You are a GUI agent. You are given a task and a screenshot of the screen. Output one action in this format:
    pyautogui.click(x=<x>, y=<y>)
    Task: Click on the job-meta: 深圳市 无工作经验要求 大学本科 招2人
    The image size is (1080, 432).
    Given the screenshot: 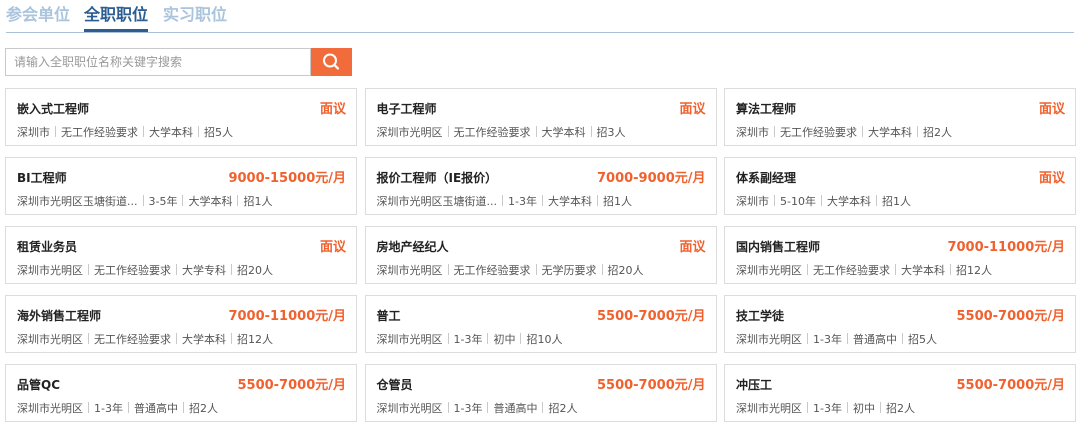 What is the action you would take?
    pyautogui.click(x=844, y=132)
    